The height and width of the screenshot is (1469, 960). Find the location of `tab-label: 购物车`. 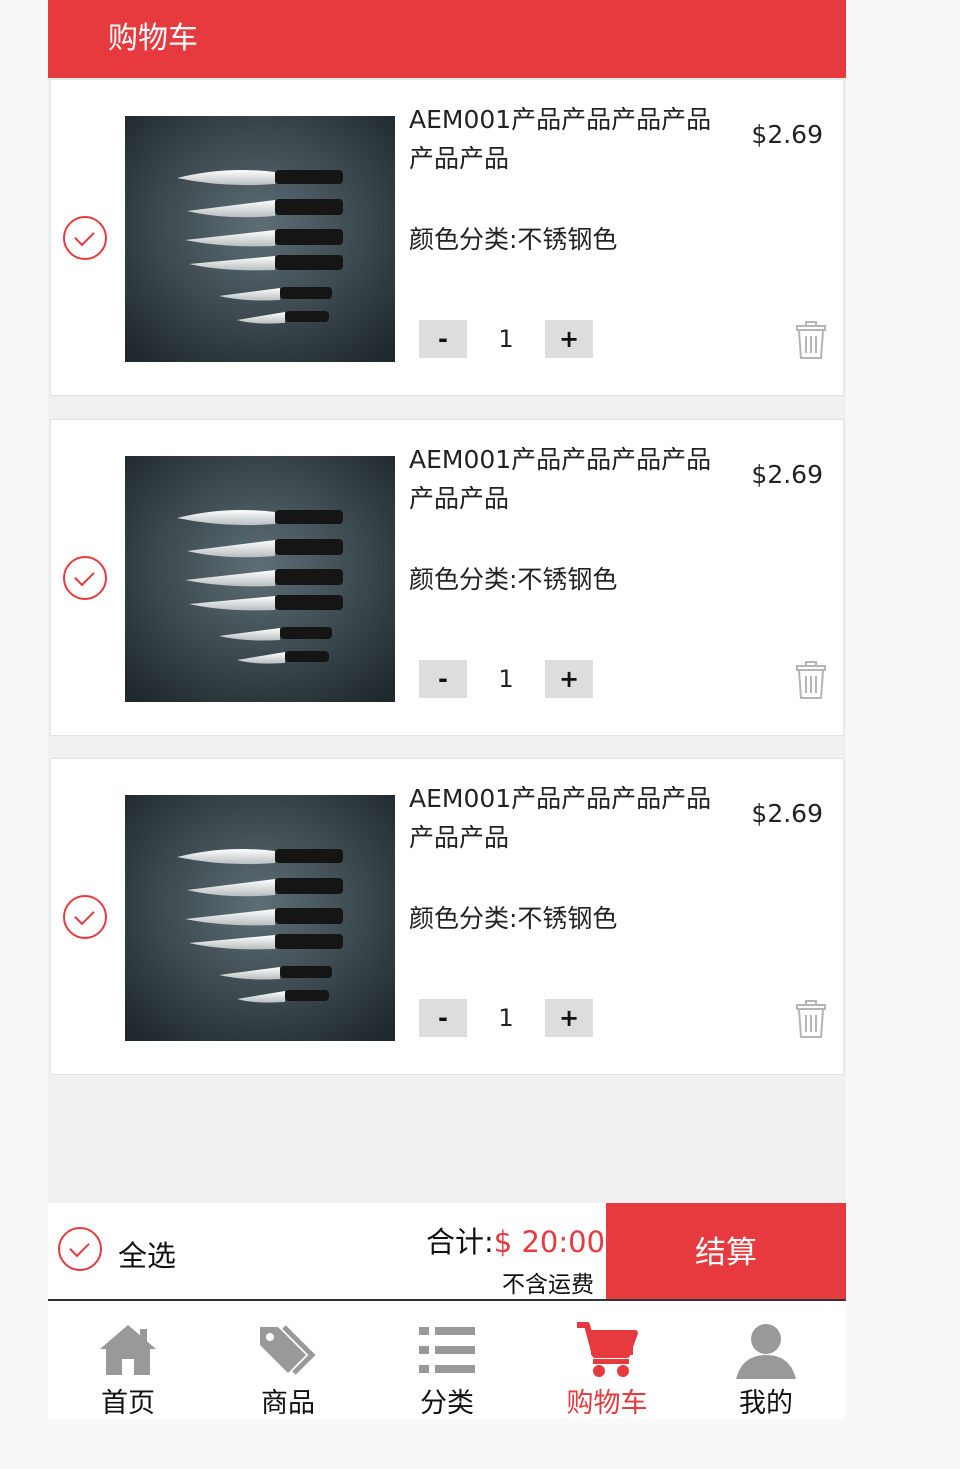

tab-label: 购物车 is located at coordinates (607, 1403).